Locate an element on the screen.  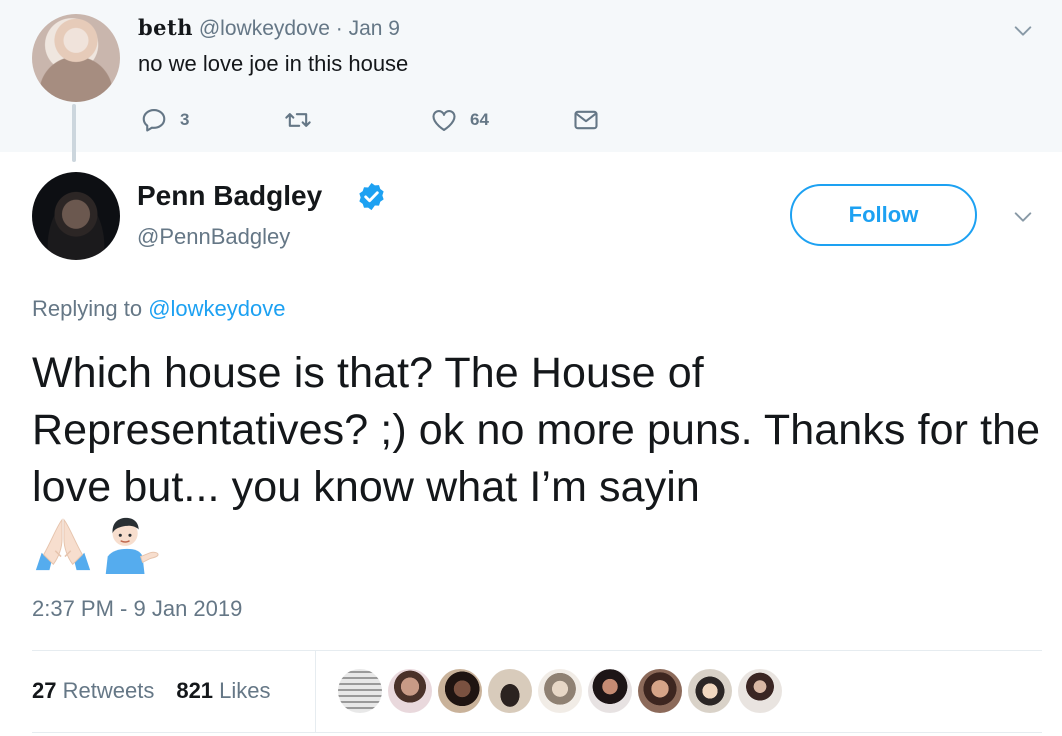
author-avatar is located at coordinates (76, 216).